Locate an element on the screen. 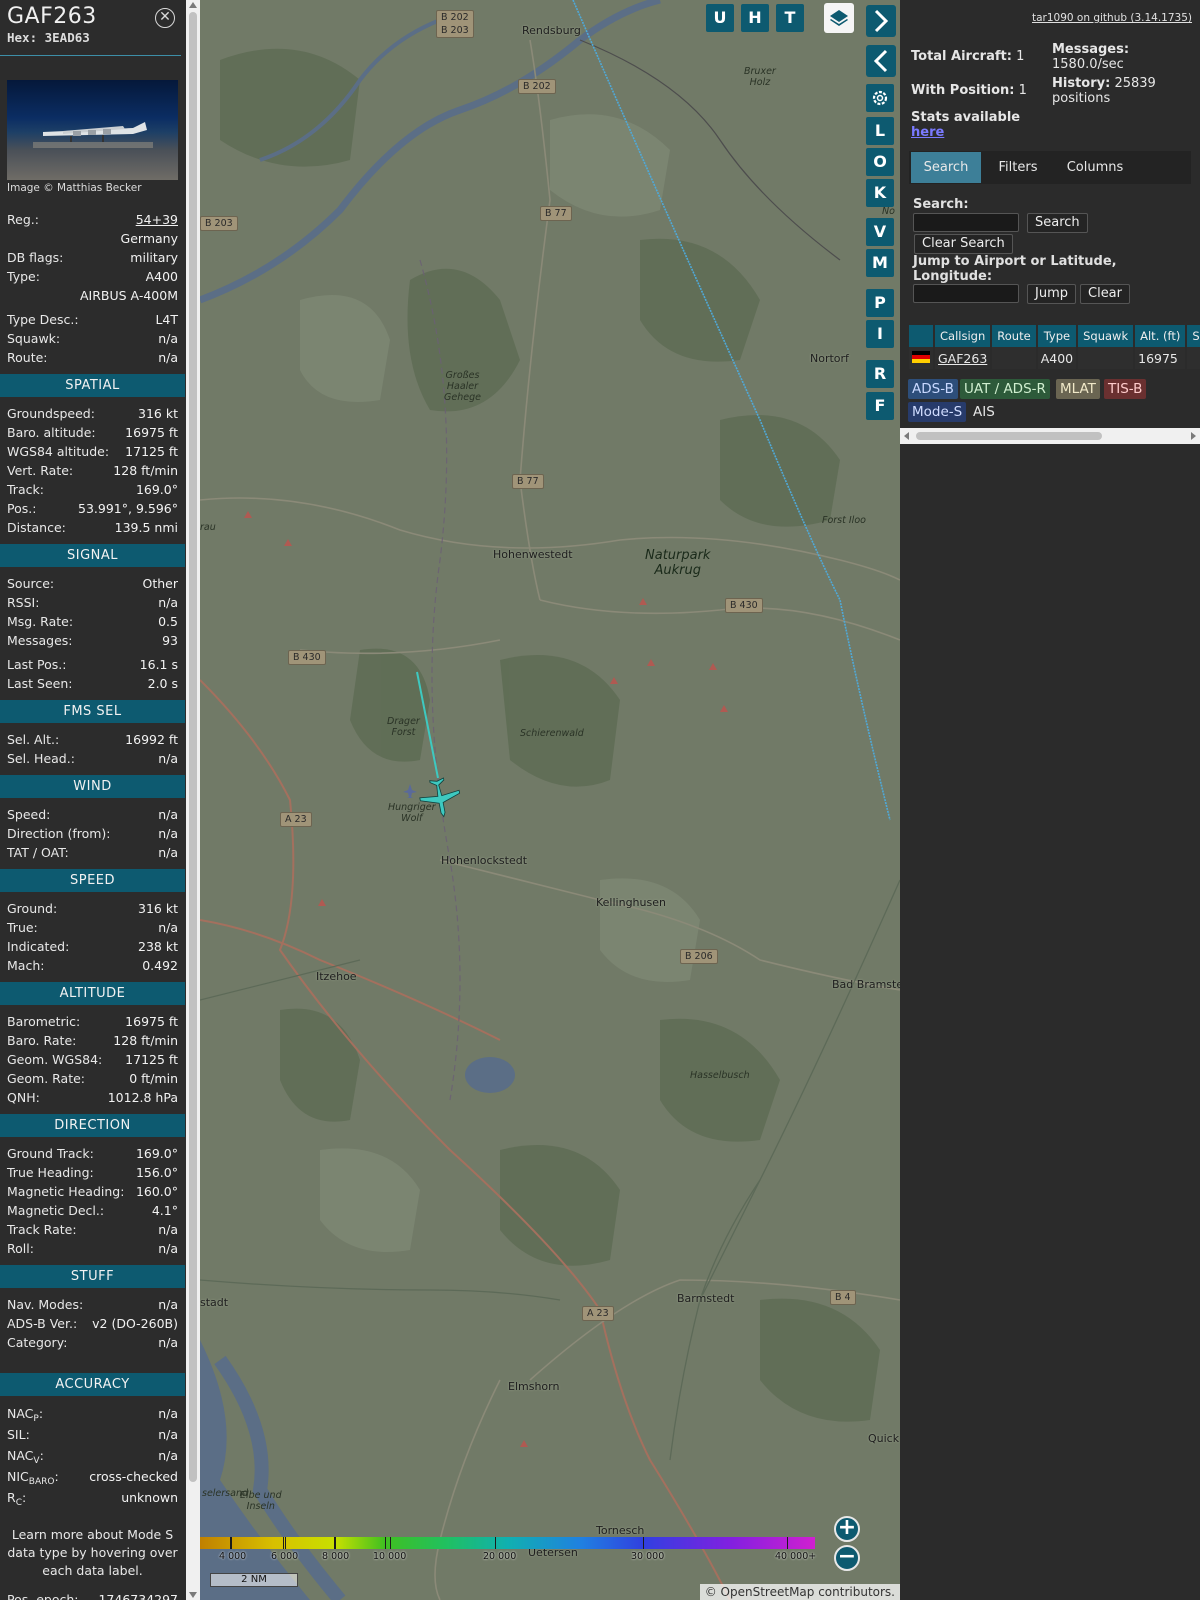 The image size is (1200, 1600). info-label: WGS84 altitude: is located at coordinates (58, 451).